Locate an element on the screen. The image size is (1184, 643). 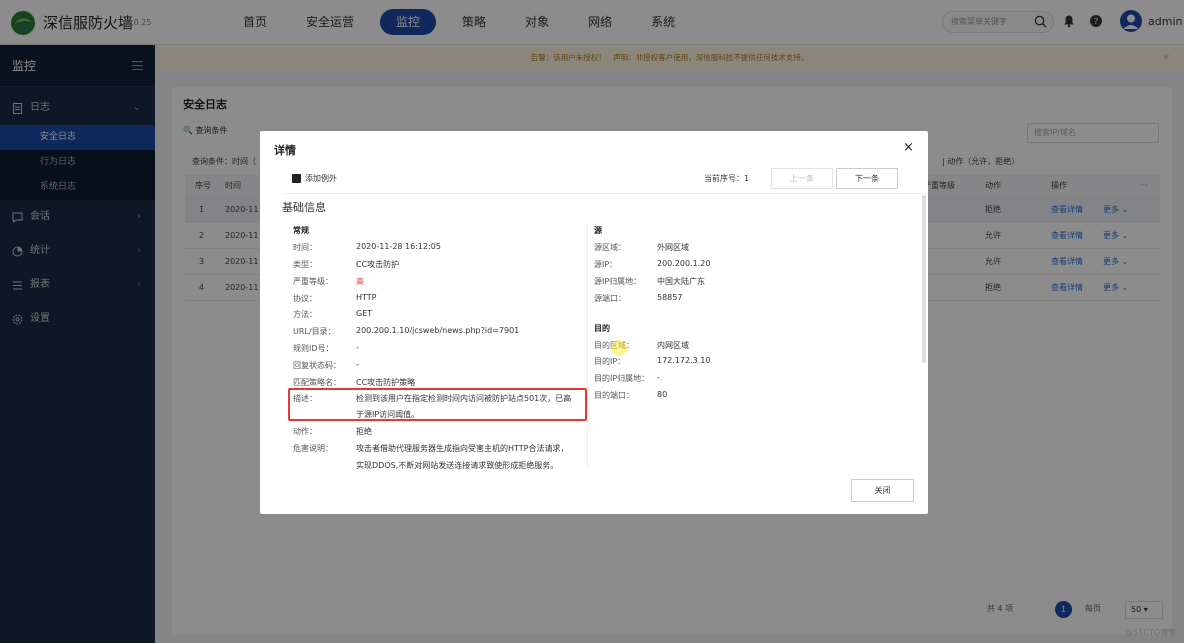
field-label: 类型： is located at coordinates (305, 264).